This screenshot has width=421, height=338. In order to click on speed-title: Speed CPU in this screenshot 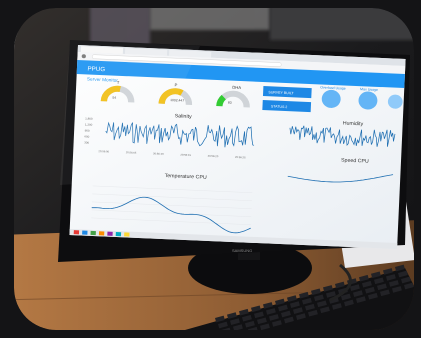, I will do `click(355, 161)`.